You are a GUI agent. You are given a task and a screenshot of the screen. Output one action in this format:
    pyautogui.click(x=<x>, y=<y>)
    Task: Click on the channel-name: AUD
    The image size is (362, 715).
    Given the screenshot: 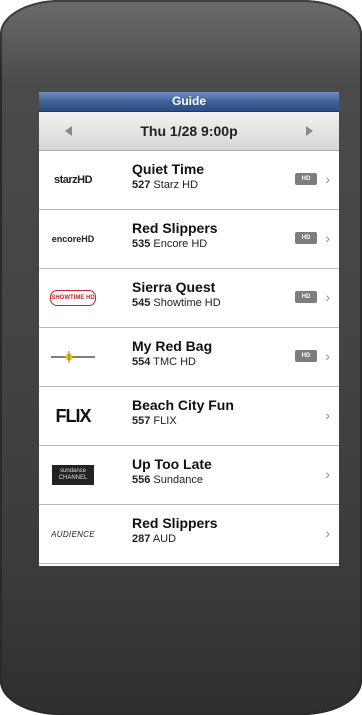 What is the action you would take?
    pyautogui.click(x=164, y=539)
    